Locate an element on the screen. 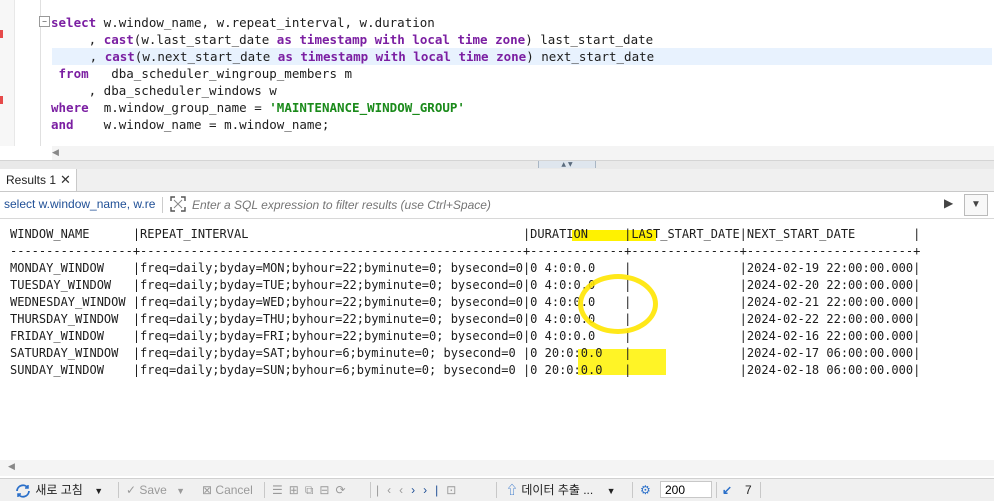 Image resolution: width=994 pixels, height=501 pixels. refresh-button: 새로 고침 ▼ is located at coordinates (58, 490).